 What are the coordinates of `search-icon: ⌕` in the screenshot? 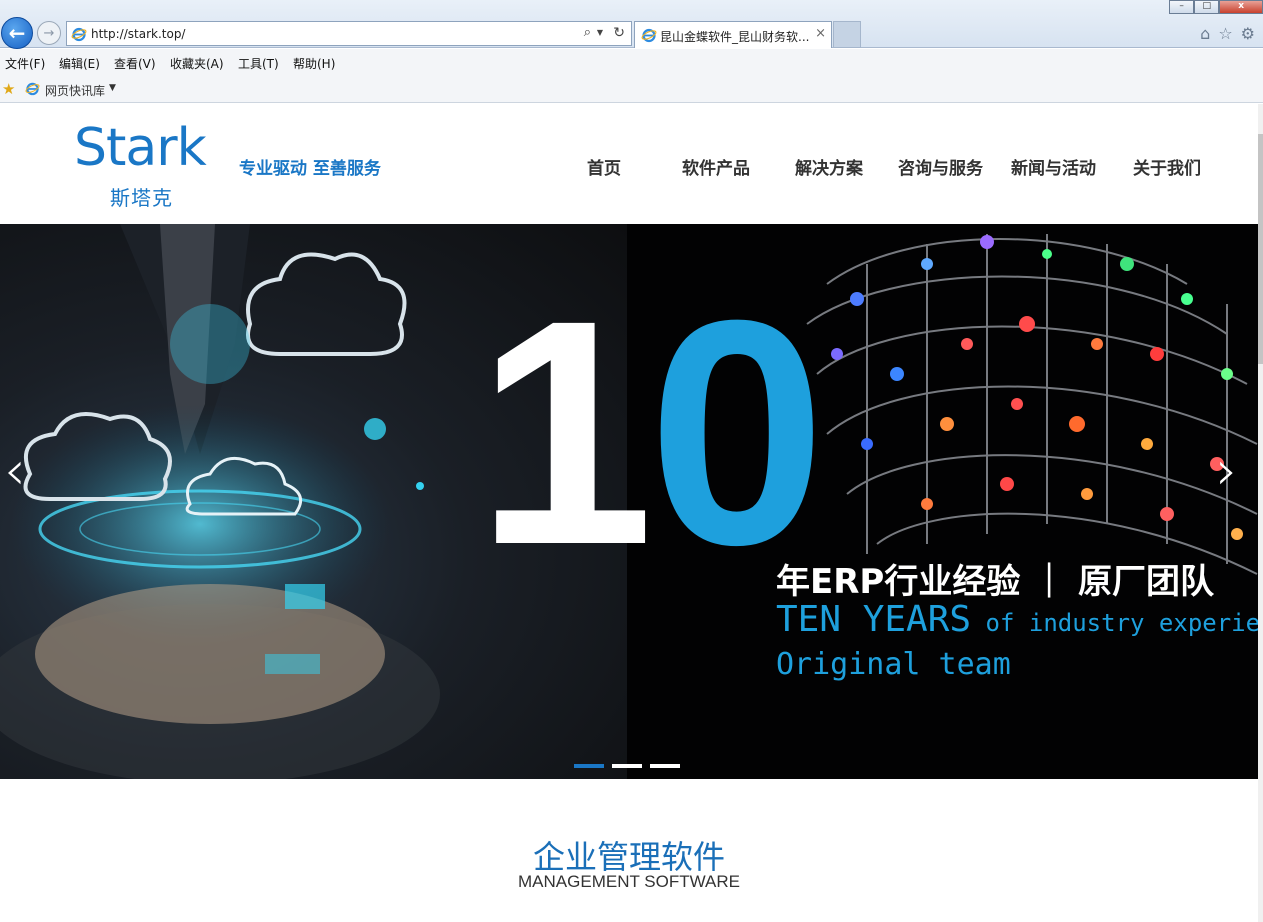 It's located at (587, 32).